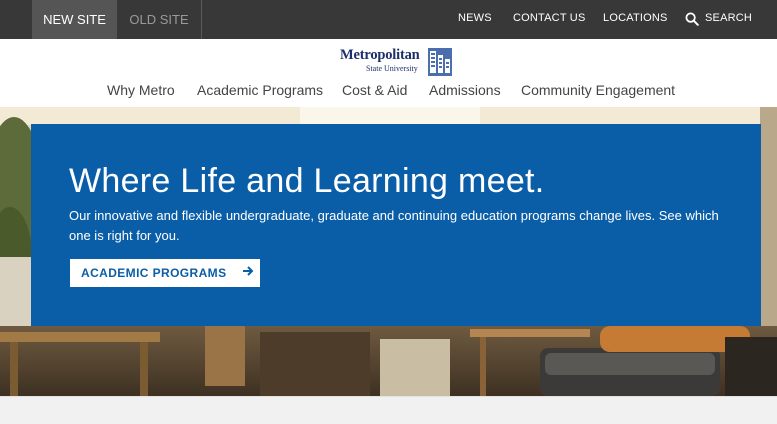 Image resolution: width=777 pixels, height=424 pixels. Describe the element at coordinates (74, 23) in the screenshot. I see `new-site-tab: NEW SITE` at that location.